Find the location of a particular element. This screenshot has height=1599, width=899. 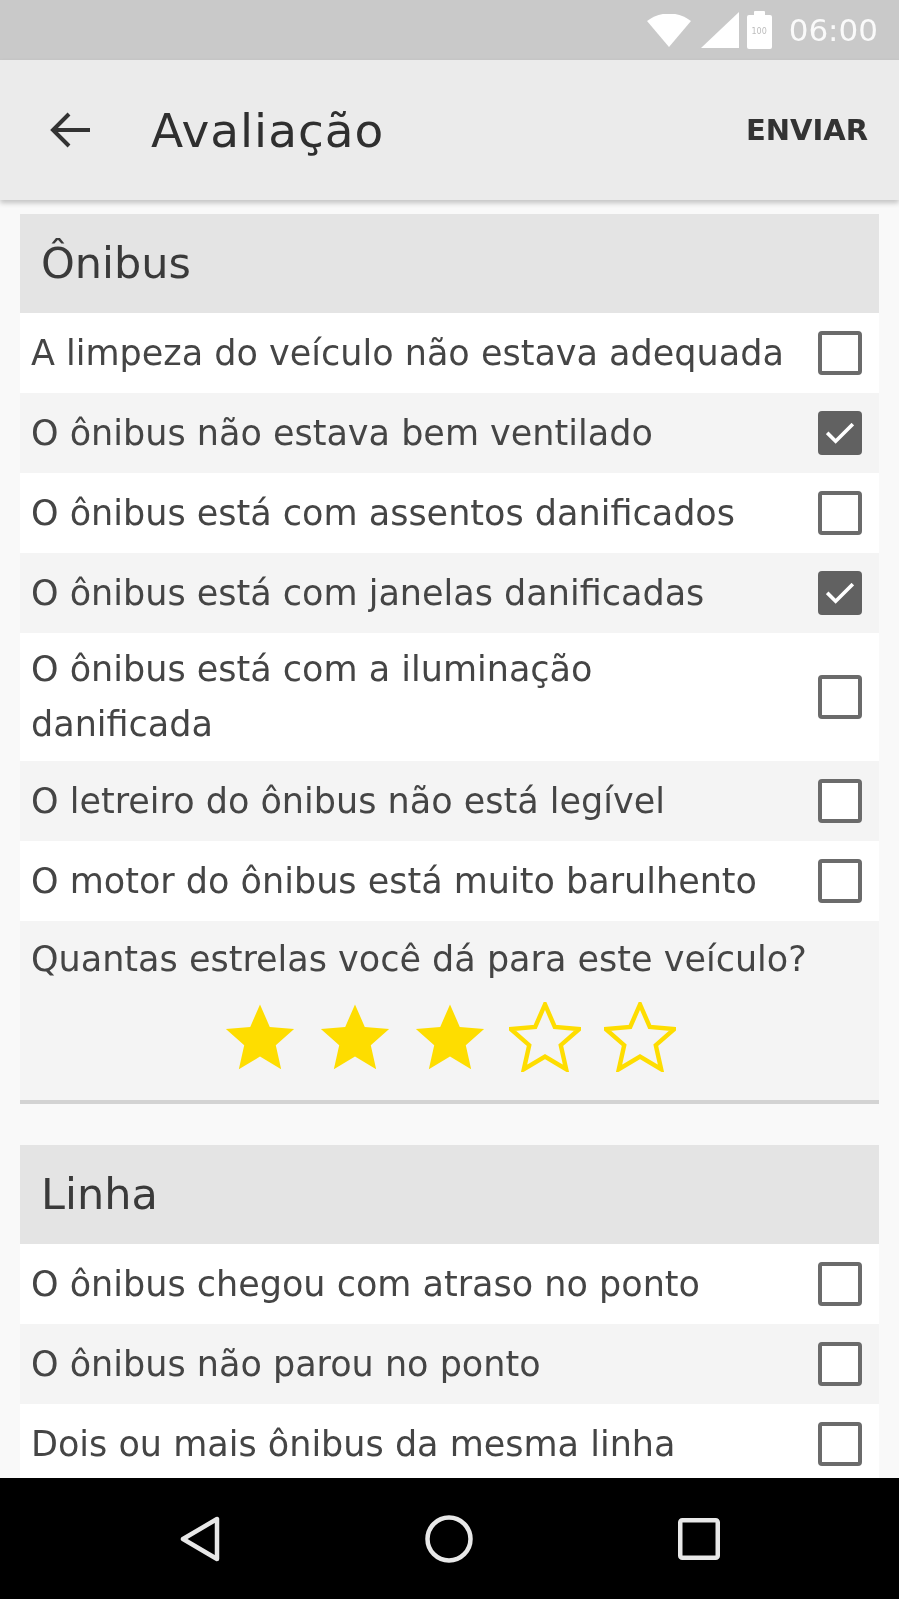

option-row: O ônibus está com janelas danificadas is located at coordinates (449, 593).